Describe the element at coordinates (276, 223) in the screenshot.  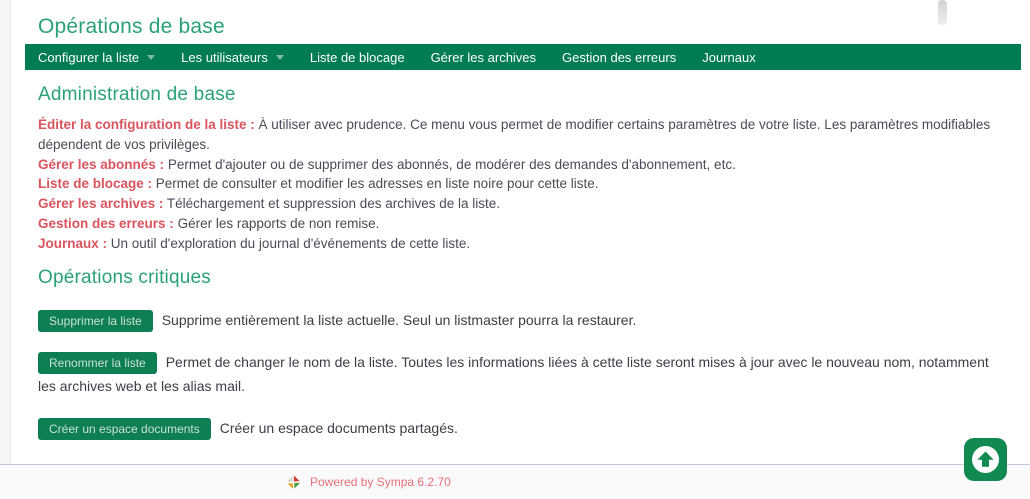
I see `admin-operation-description: Gérer les rapports de non remise.` at that location.